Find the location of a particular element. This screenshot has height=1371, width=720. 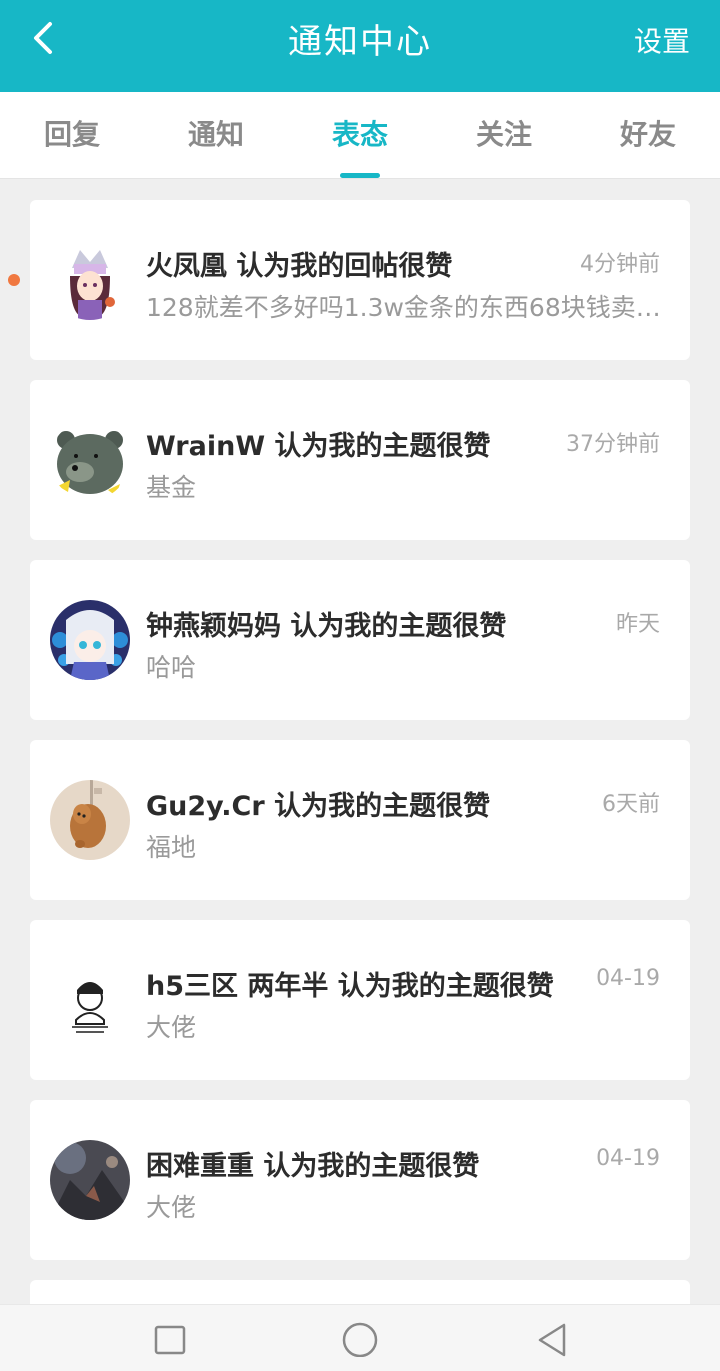

notification-card: WrainW 认为我的主题很赞 37分钟前 基金 is located at coordinates (360, 460).